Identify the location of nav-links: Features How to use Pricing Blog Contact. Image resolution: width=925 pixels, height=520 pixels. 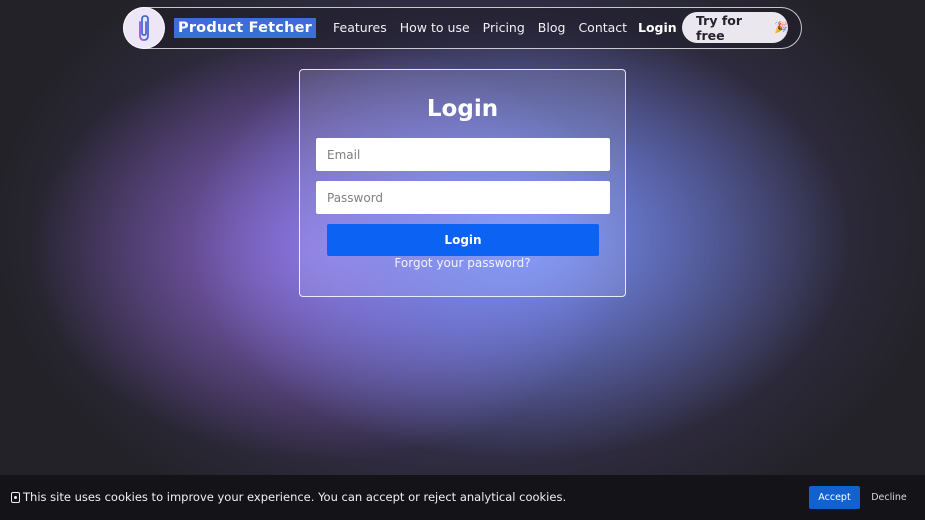
(486, 28).